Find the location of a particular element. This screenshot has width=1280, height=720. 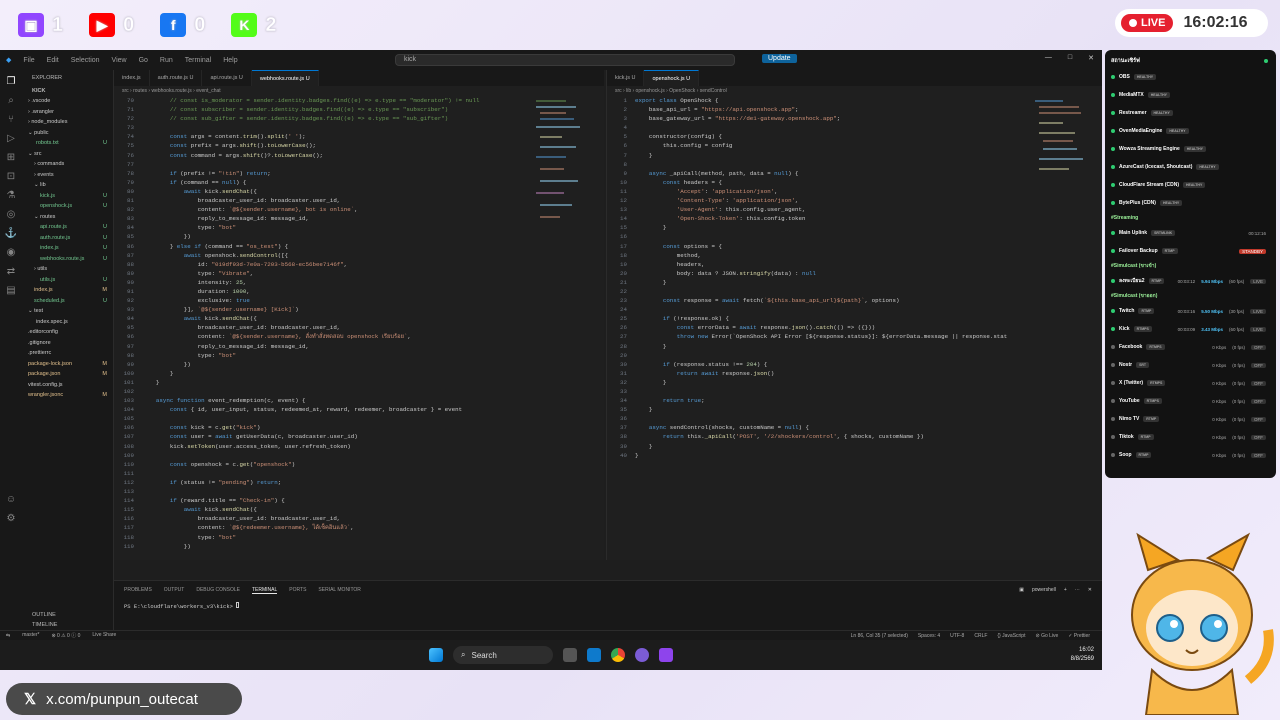

close-icon: ✕ is located at coordinates (1091, 58).